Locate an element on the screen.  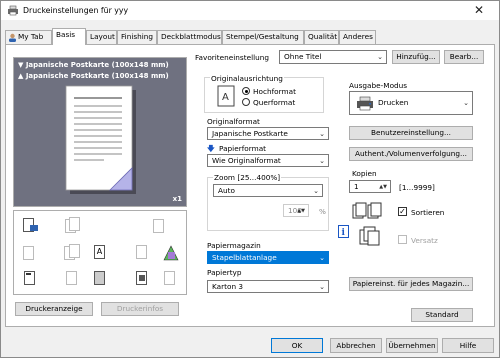
nup-icon is located at coordinates (31, 253).